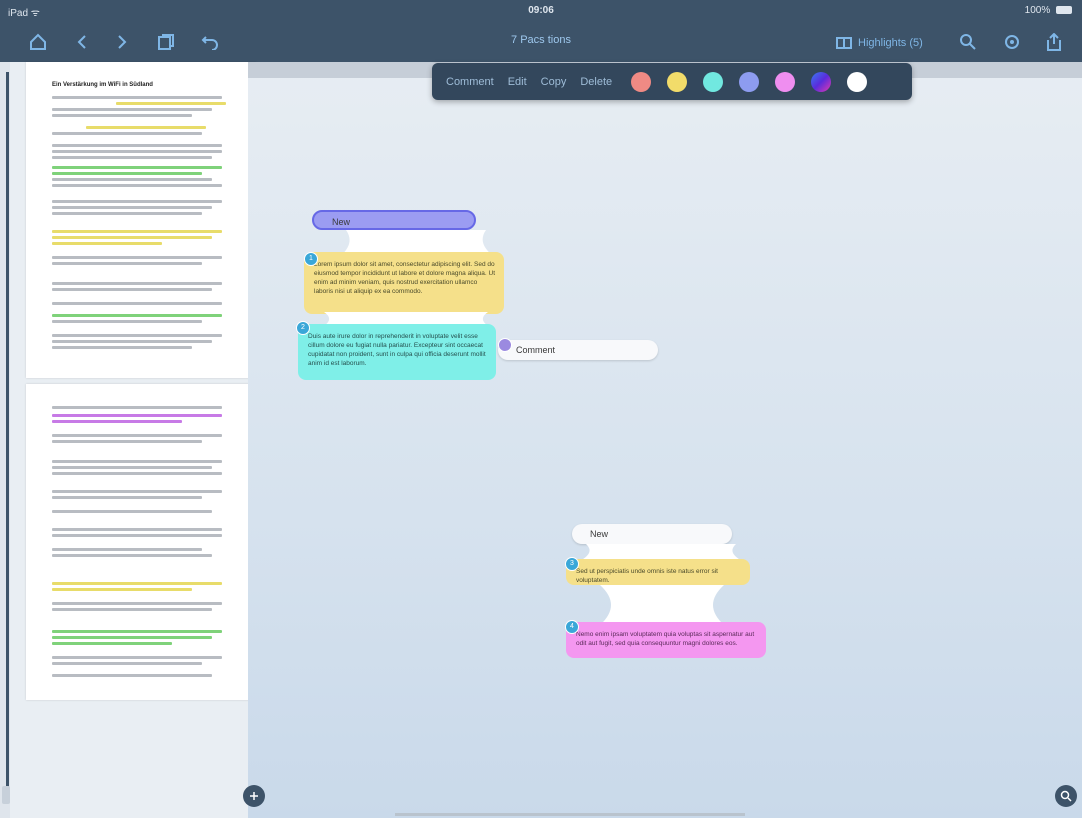 The width and height of the screenshot is (1082, 818). What do you see at coordinates (1012, 42) in the screenshot?
I see `settings-icon` at bounding box center [1012, 42].